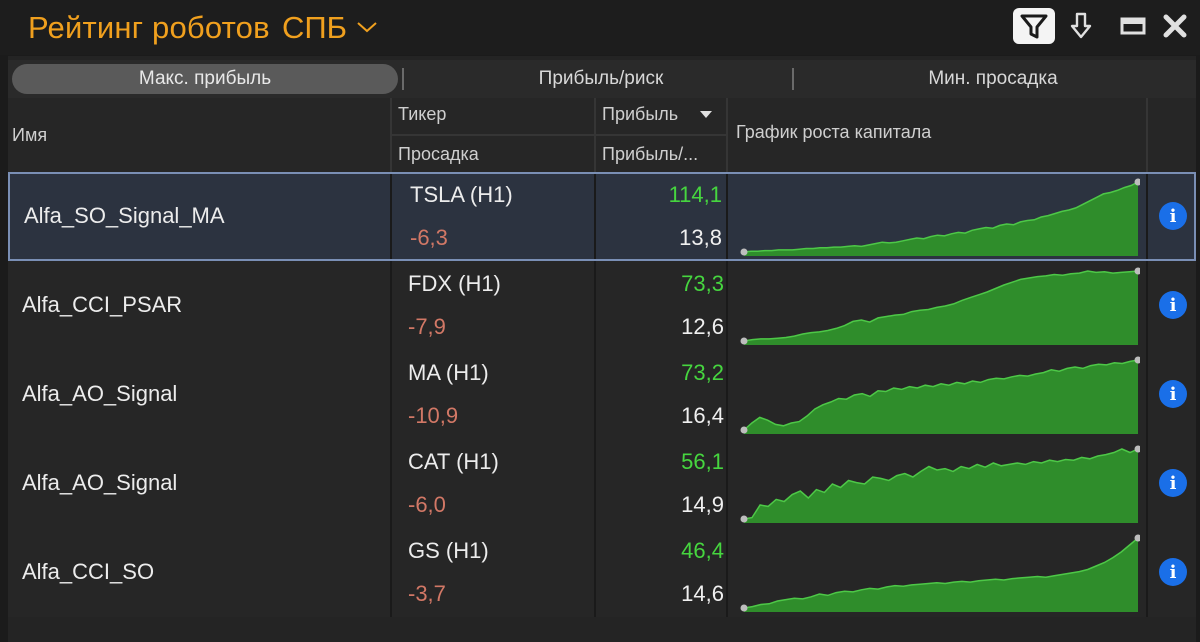 Image resolution: width=1200 pixels, height=642 pixels. I want to click on minimize-icon, so click(1133, 26).